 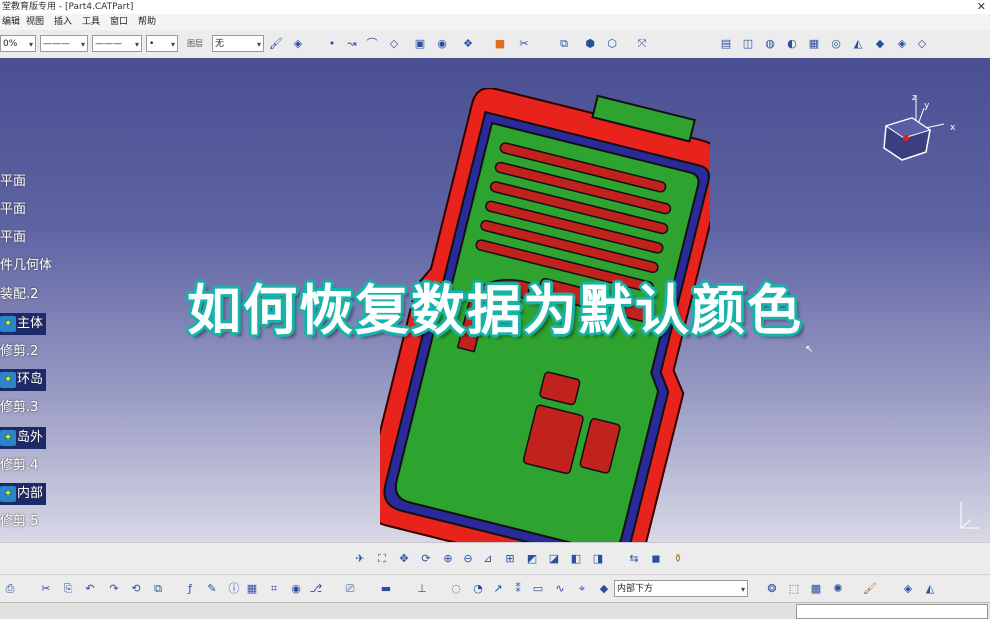 I want to click on iso-view-icon: ◩, so click(x=532, y=559).